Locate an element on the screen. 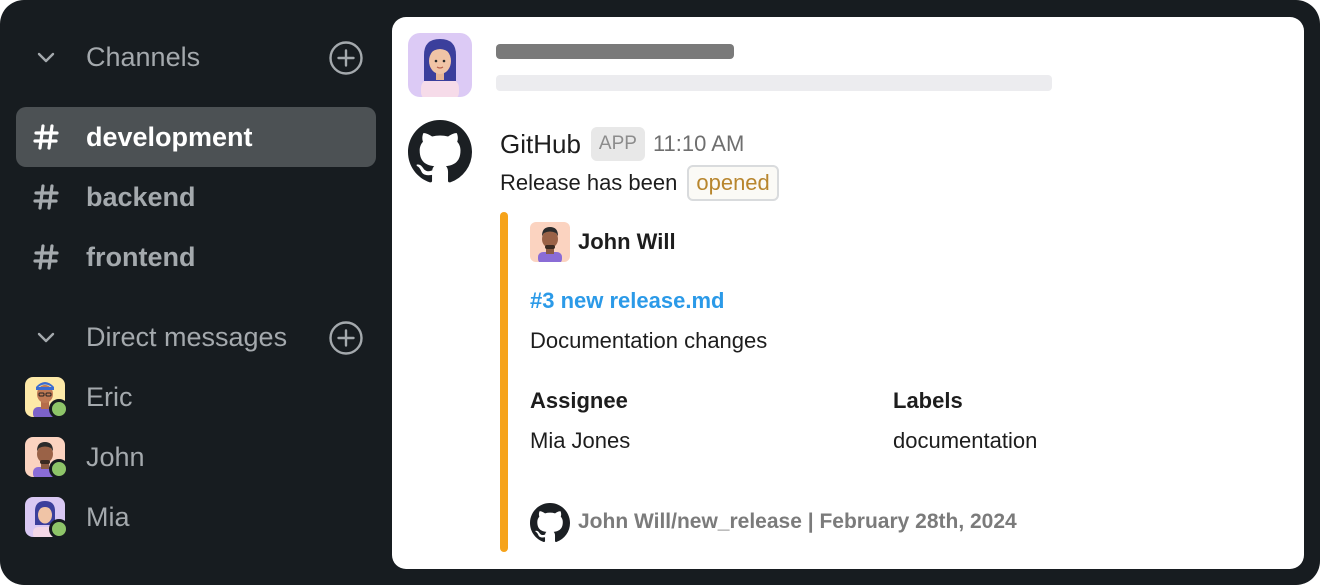 This screenshot has width=1320, height=585. assignee-field-title: Assignee is located at coordinates (579, 400).